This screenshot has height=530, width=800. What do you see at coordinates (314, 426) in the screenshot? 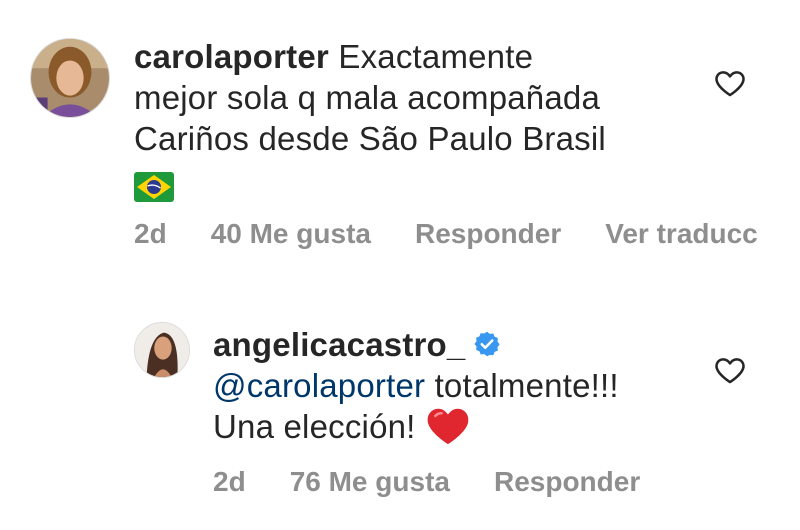
I see `comment-body: Una elección!` at bounding box center [314, 426].